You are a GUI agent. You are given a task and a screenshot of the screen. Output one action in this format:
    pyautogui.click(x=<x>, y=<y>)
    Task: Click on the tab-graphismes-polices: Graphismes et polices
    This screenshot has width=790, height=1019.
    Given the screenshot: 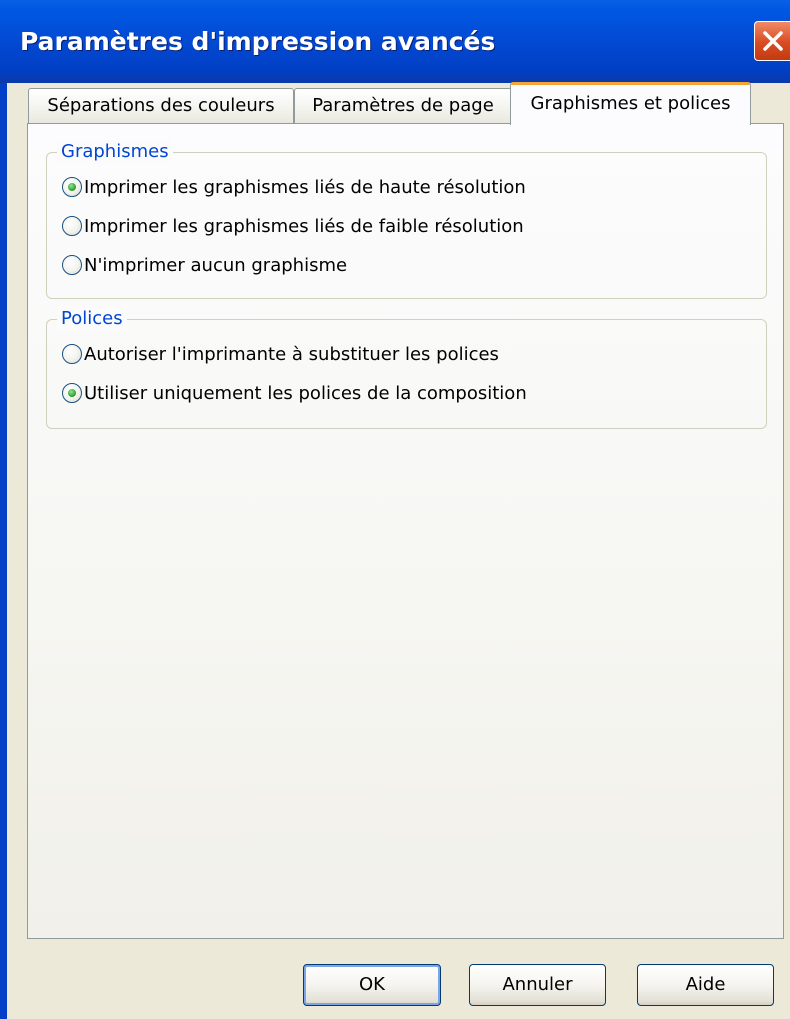 What is the action you would take?
    pyautogui.click(x=630, y=103)
    